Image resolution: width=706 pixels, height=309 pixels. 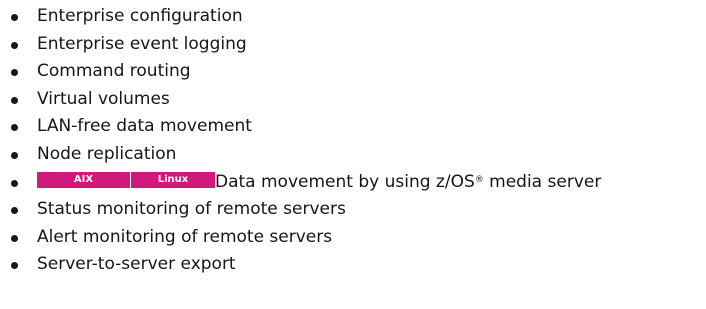 I want to click on list-item: Alert monitoring of remote servers, so click(x=358, y=238).